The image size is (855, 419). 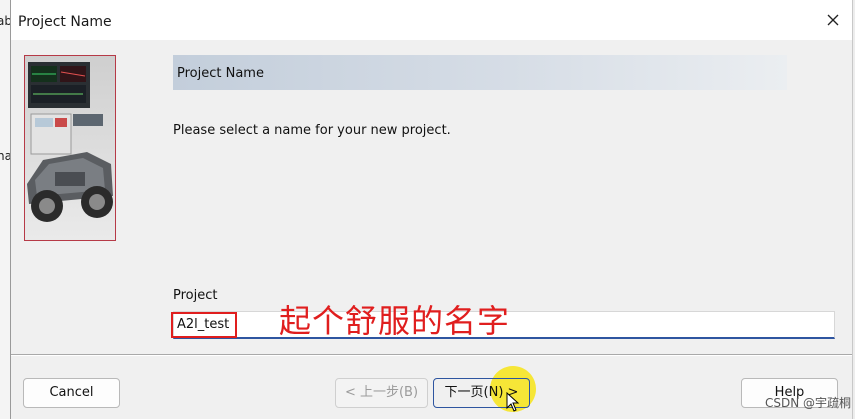 I want to click on back-button: < 上一步(B), so click(x=381, y=393).